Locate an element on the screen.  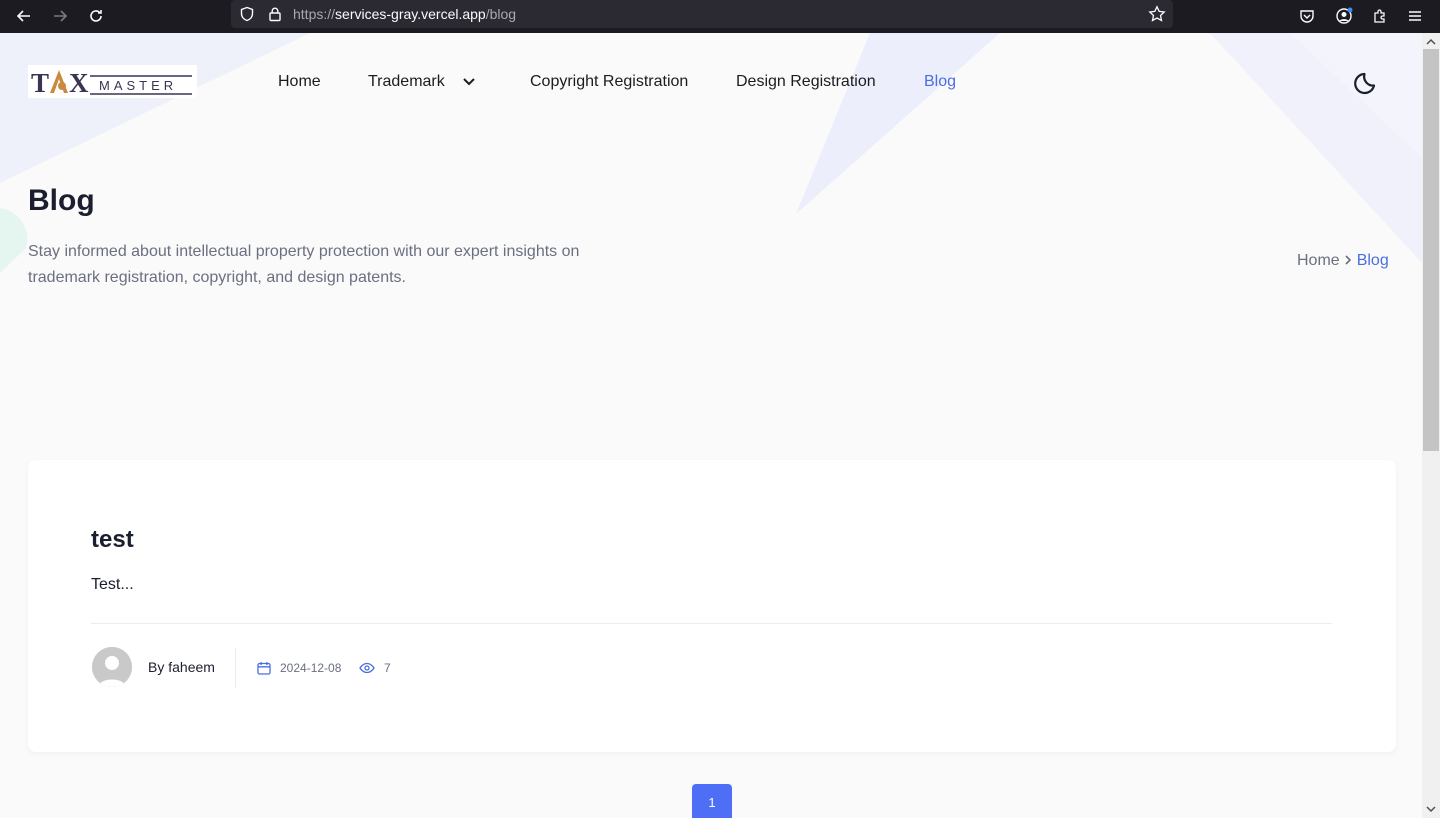
logo: T X MASTER is located at coordinates (112, 81).